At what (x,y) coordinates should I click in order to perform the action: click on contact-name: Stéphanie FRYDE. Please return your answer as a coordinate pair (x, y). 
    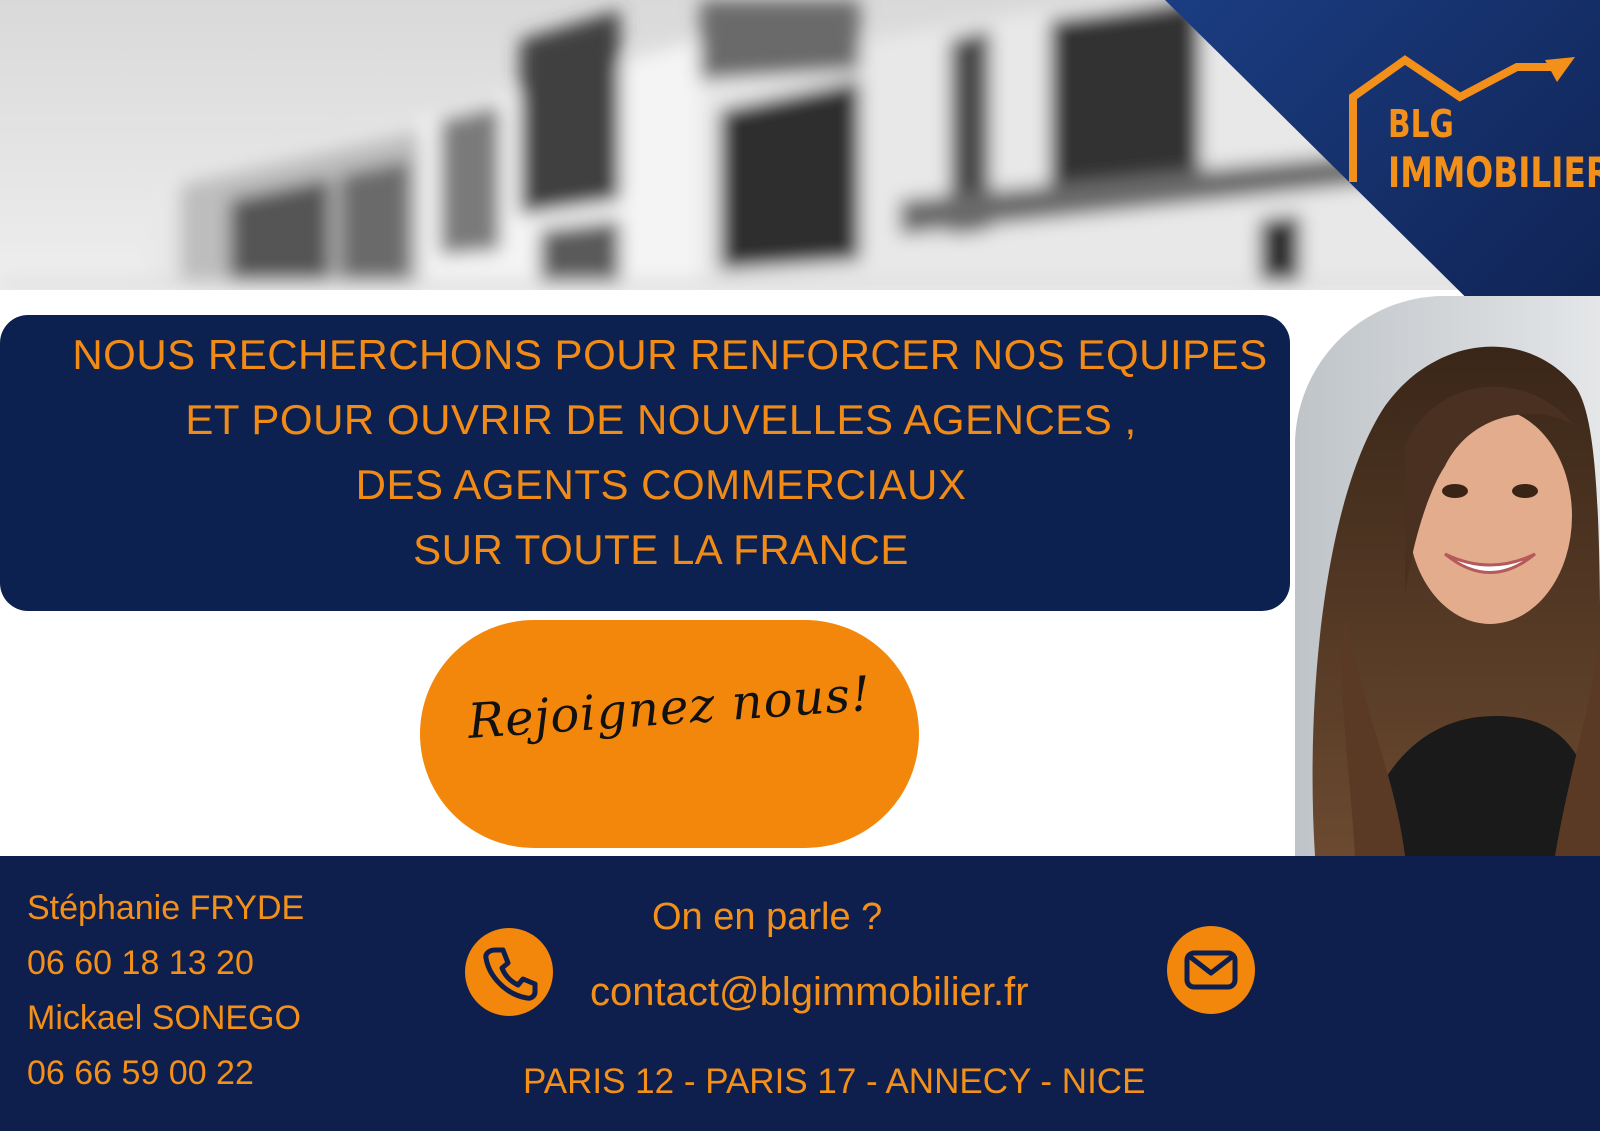
    Looking at the image, I should click on (166, 908).